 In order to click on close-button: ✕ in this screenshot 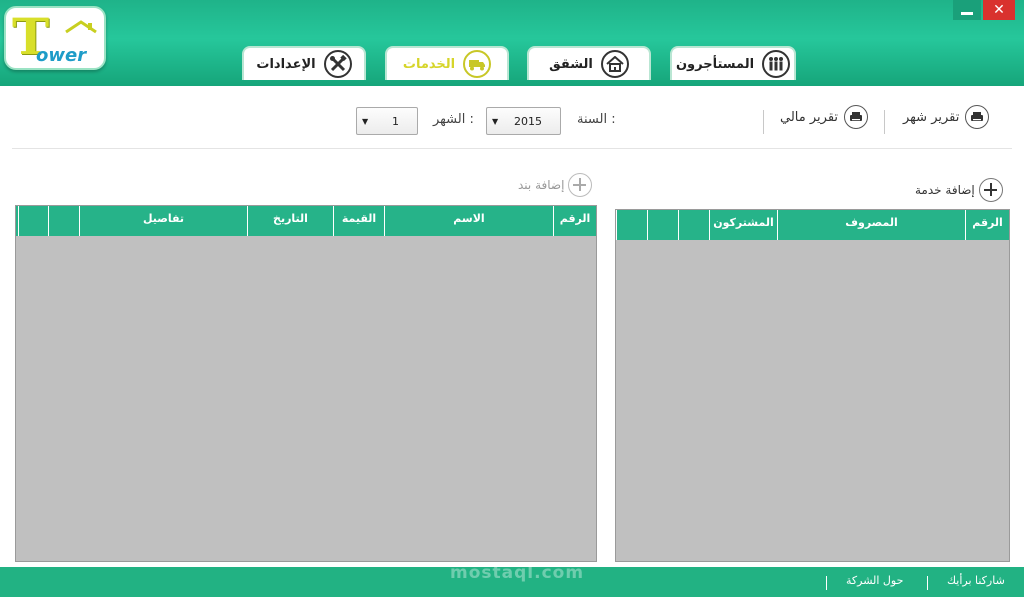, I will do `click(999, 10)`.